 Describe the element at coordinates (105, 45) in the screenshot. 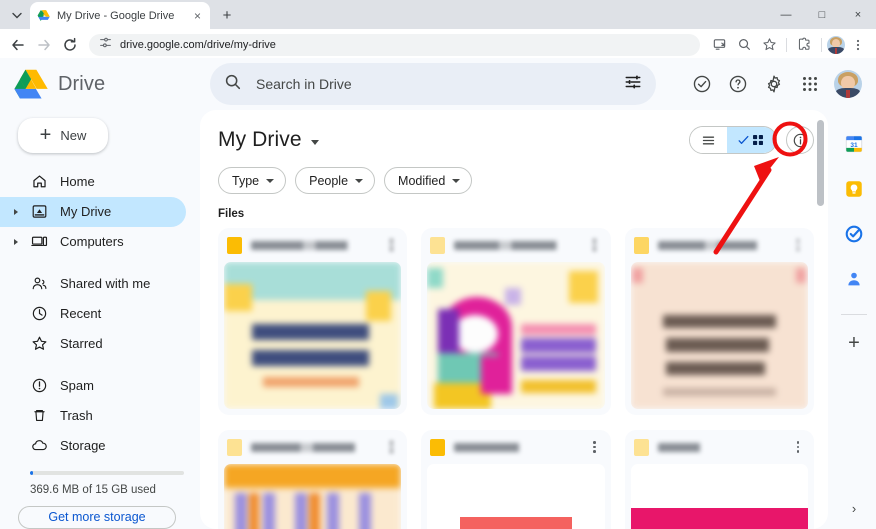

I see `page-settings-icon` at that location.